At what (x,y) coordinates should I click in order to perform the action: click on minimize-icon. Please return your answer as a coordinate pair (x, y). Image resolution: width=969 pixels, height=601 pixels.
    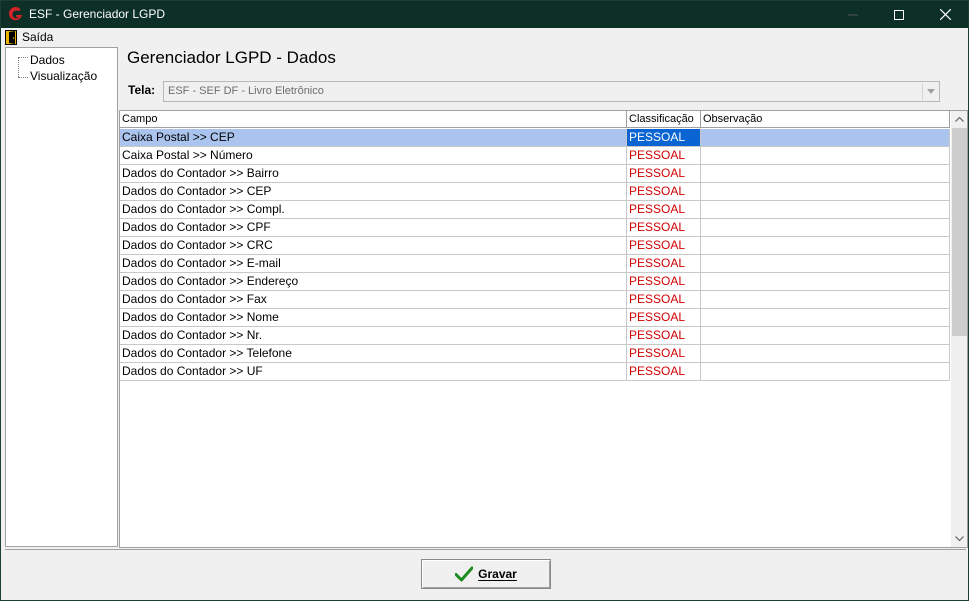
    Looking at the image, I should click on (853, 14).